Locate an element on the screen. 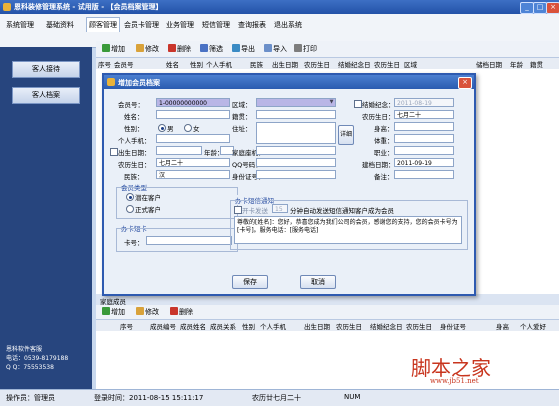 The width and height of the screenshot is (559, 406). birth-checkbox is located at coordinates (114, 152).